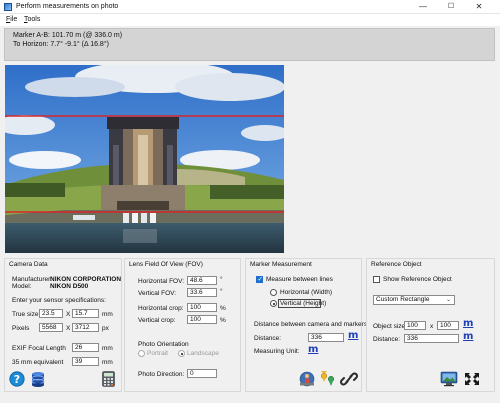  What do you see at coordinates (107, 348) in the screenshot?
I see `exif-focal-unit: mm` at bounding box center [107, 348].